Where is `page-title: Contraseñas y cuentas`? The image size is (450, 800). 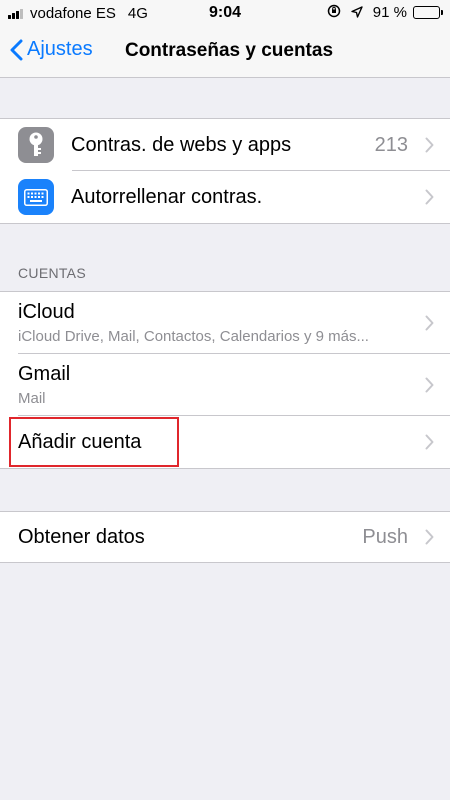 page-title: Contraseñas y cuentas is located at coordinates (229, 50).